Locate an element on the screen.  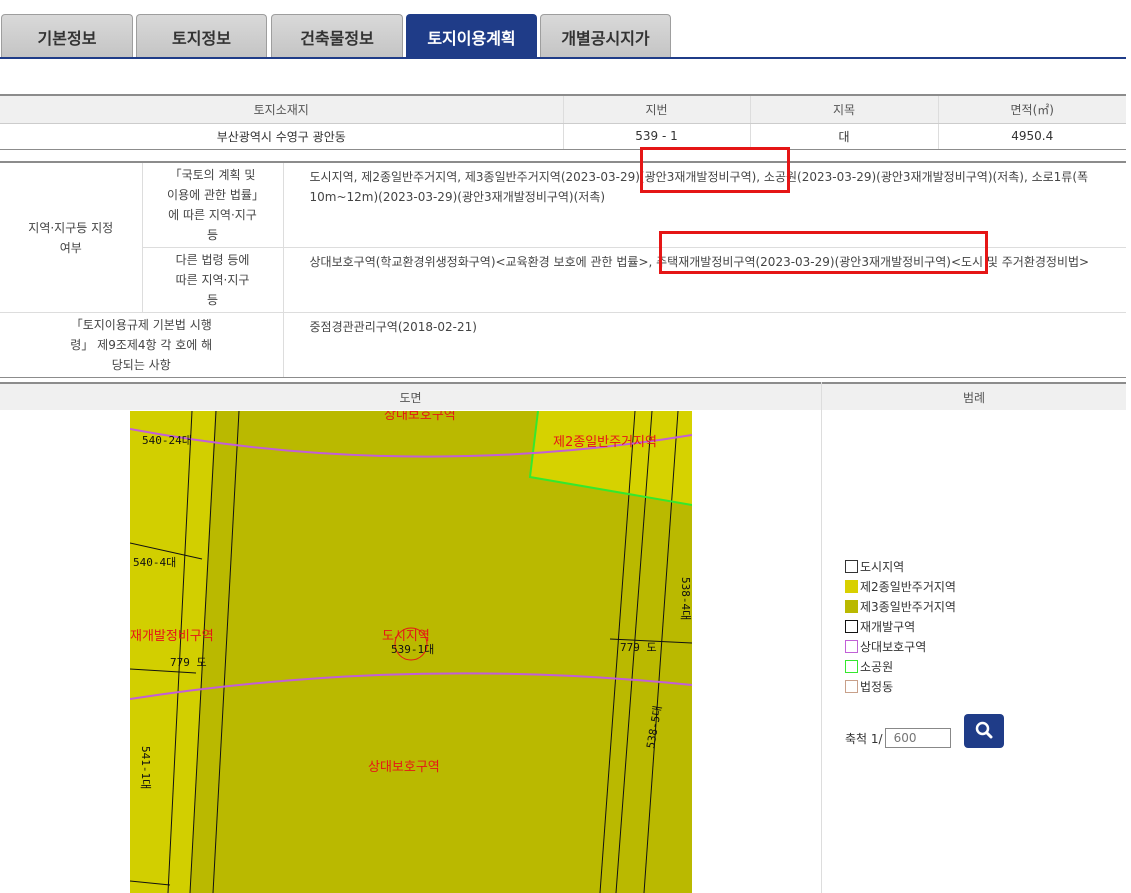
legend-redev: 재개발구역 is located at coordinates (900, 626).